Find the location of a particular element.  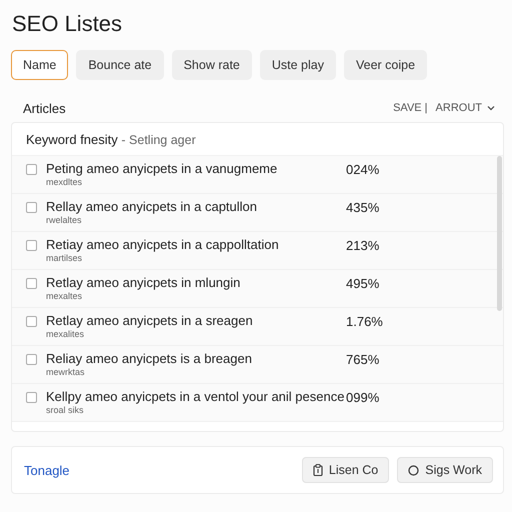

filter-tab: Veer coipe is located at coordinates (386, 65).